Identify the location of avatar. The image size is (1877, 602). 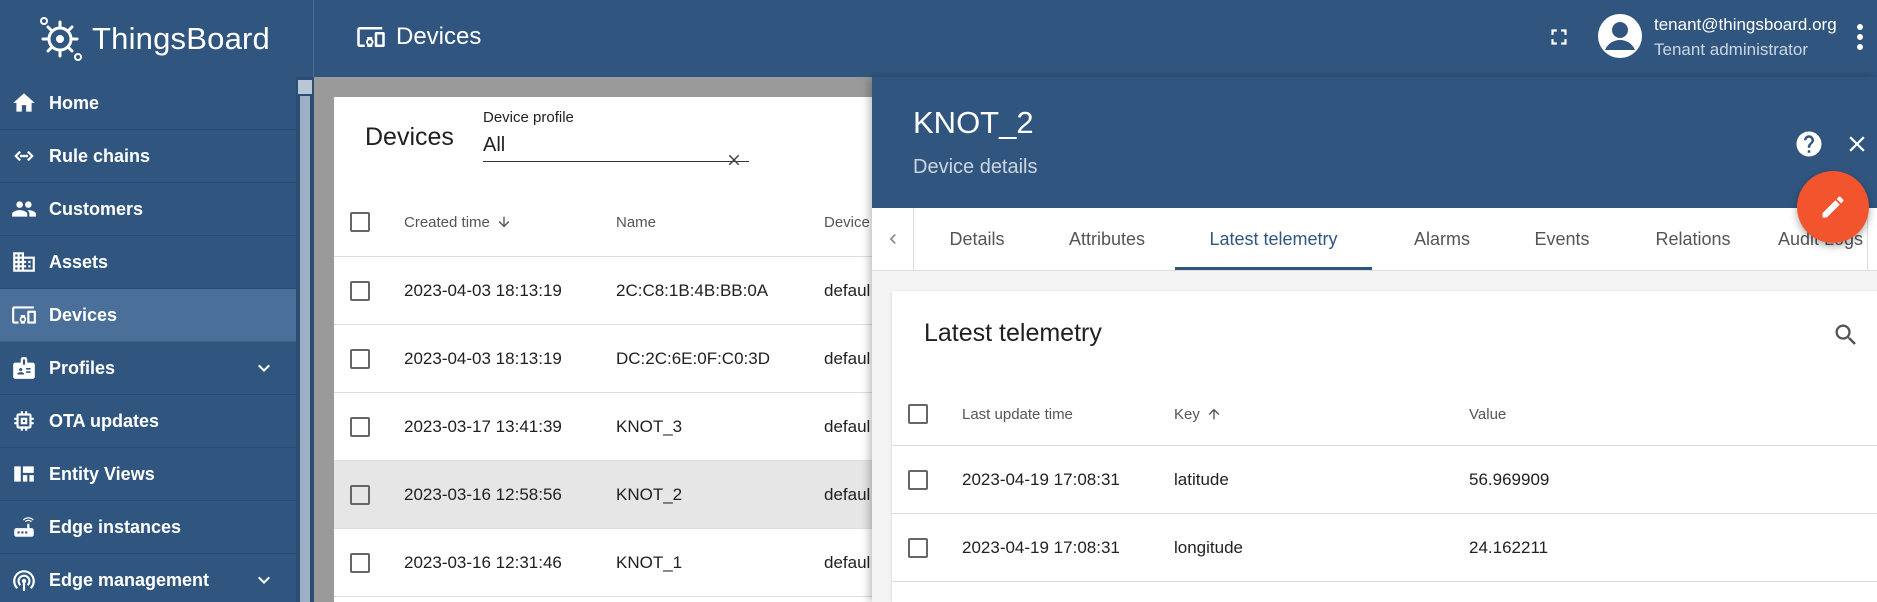
(1620, 36).